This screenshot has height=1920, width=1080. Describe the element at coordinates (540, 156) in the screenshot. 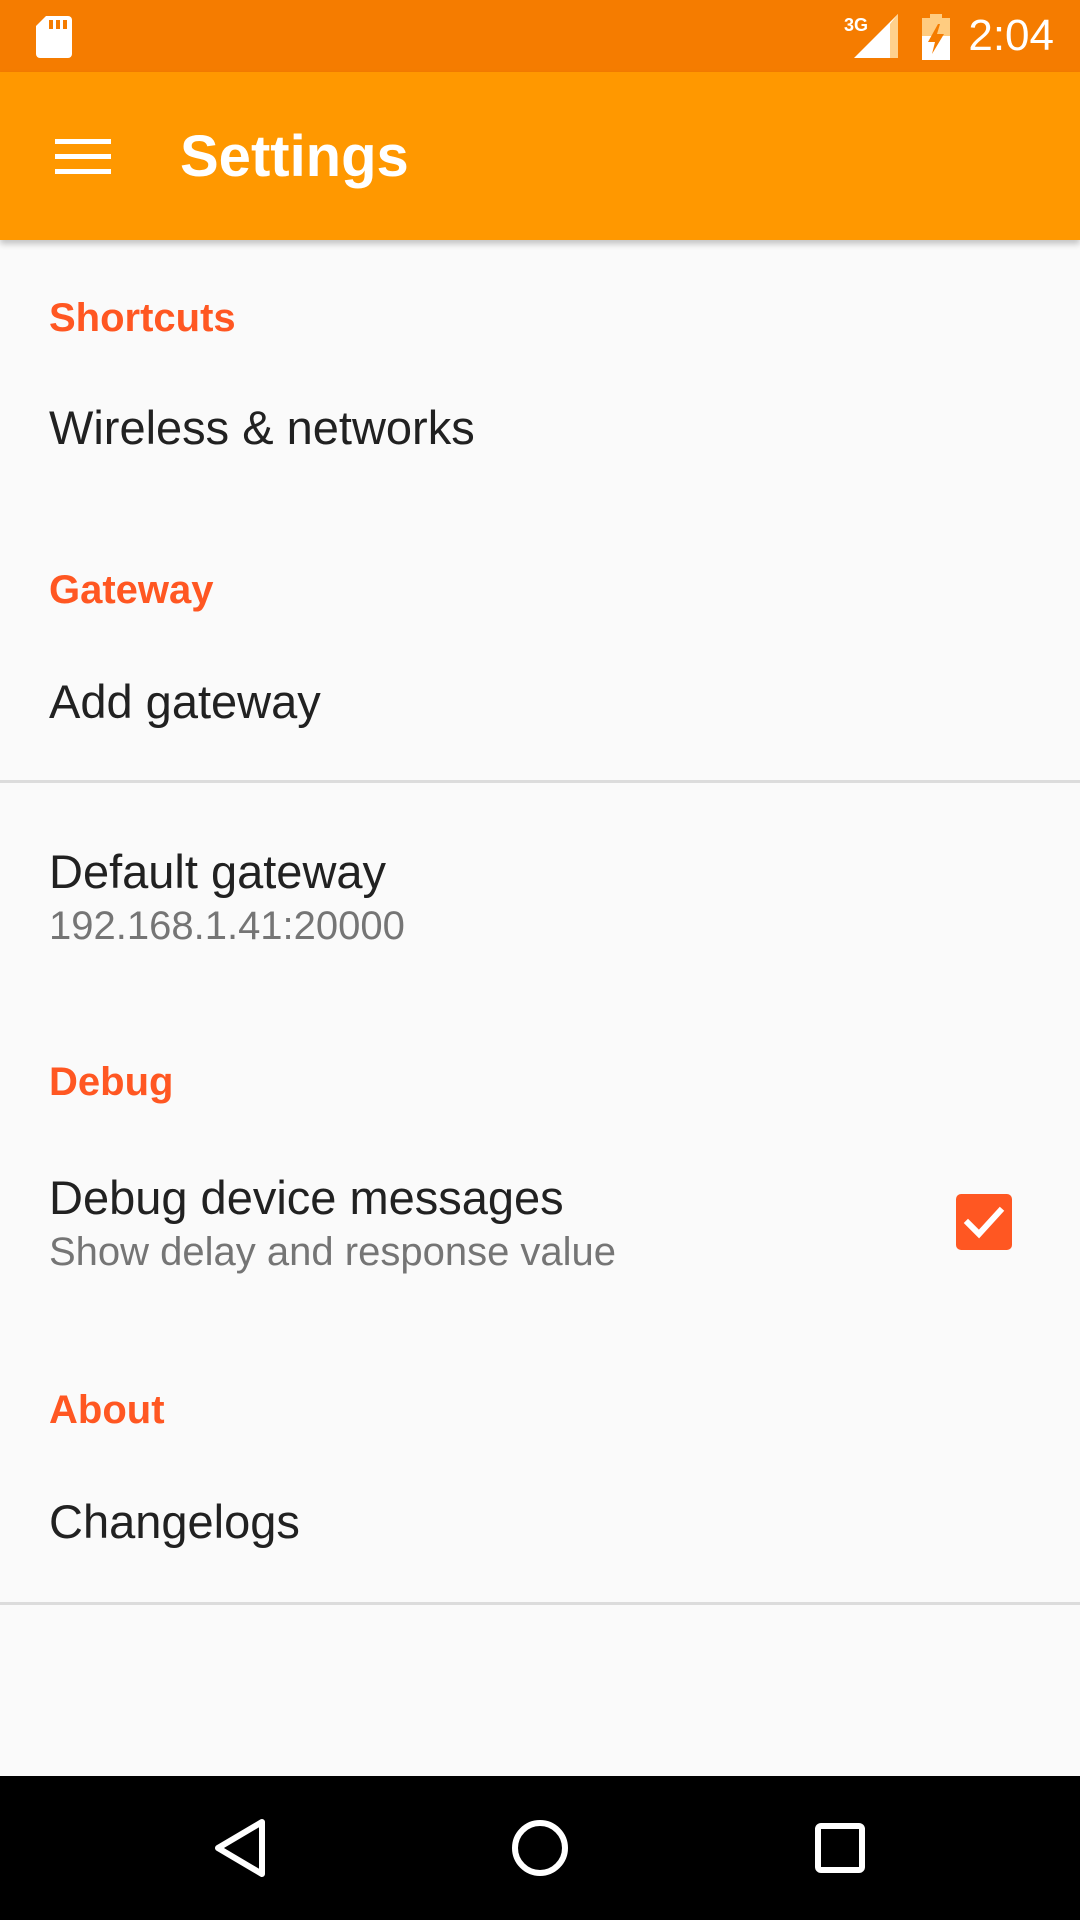

I see `app-bar: Settings` at that location.